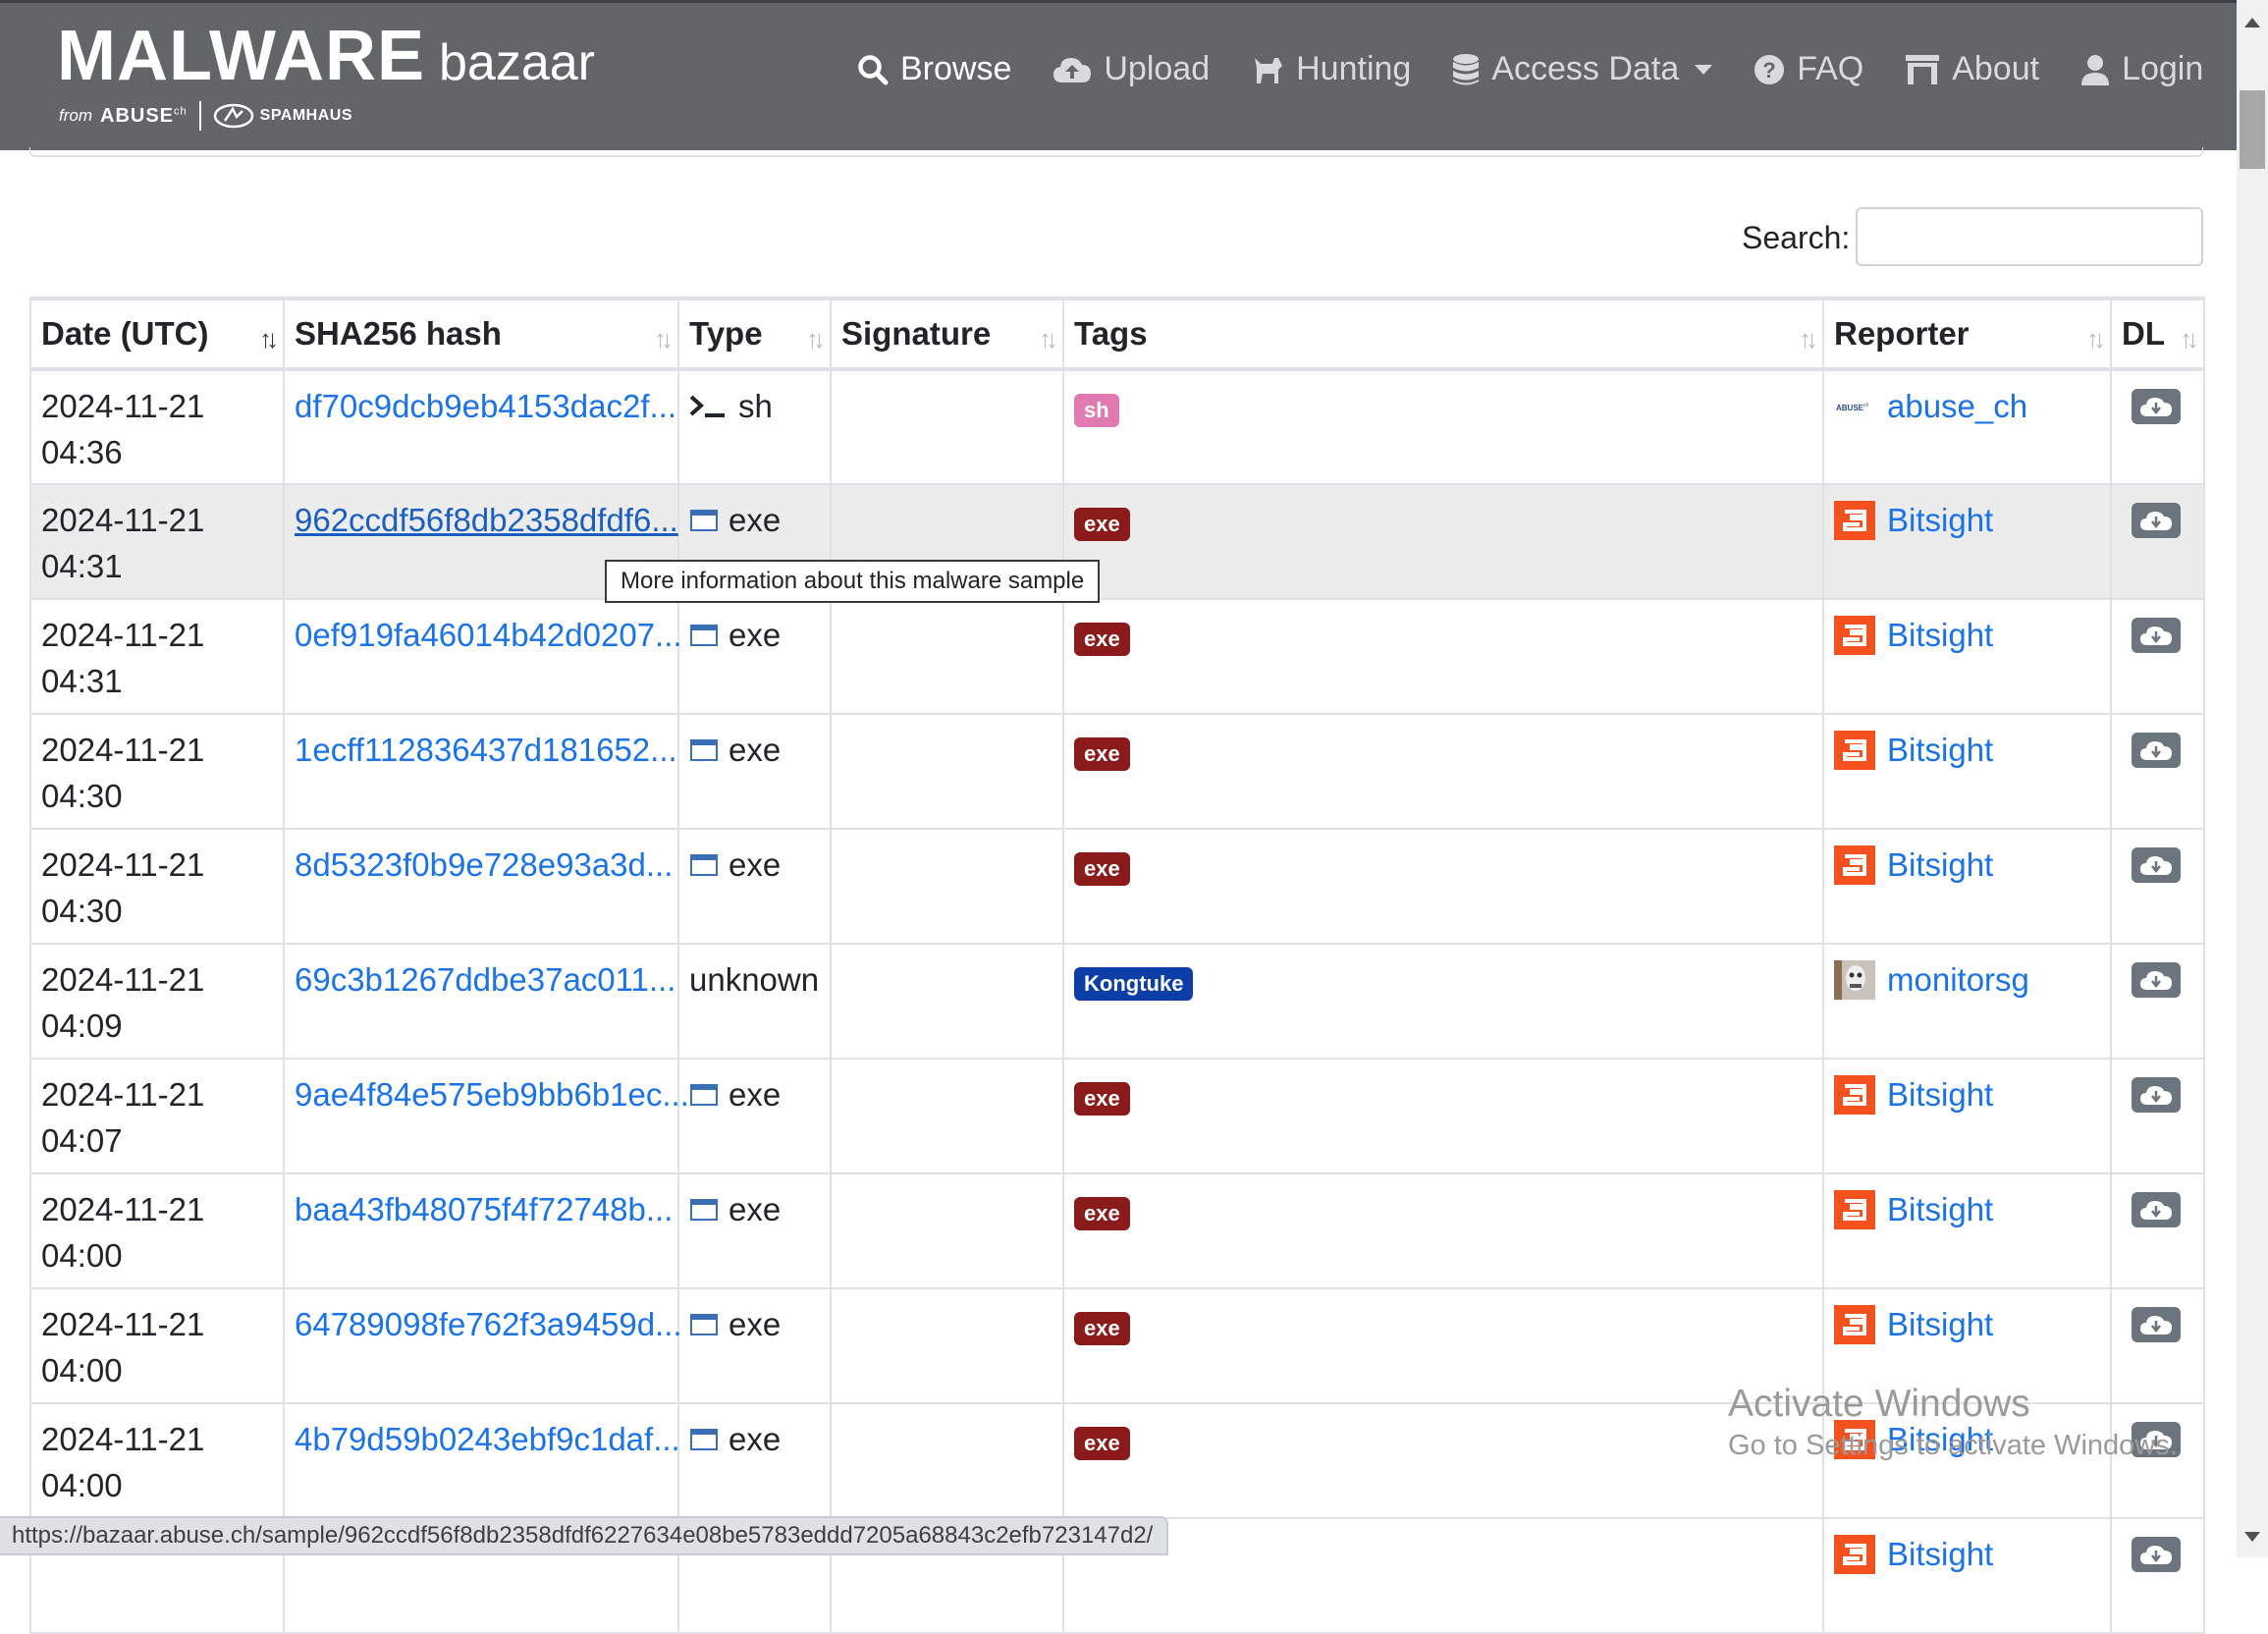  I want to click on tag-badge: sh, so click(1096, 410).